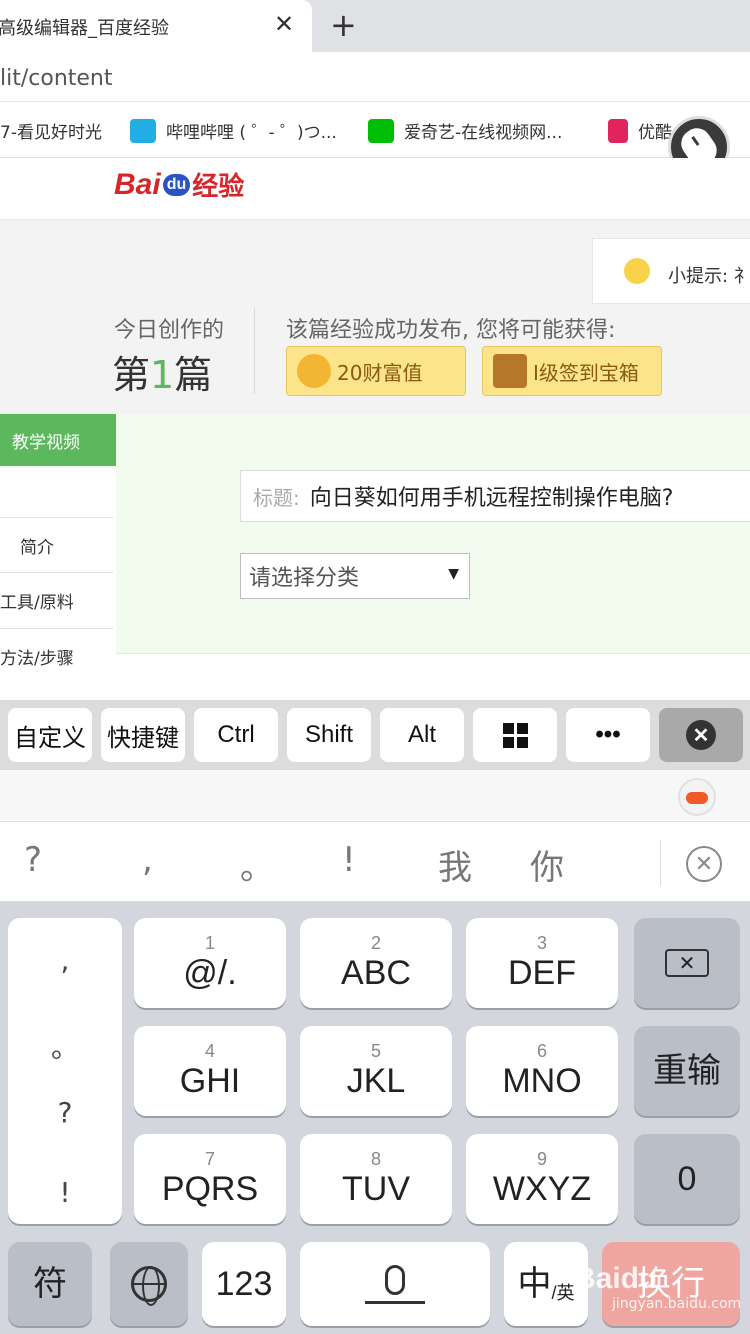 Image resolution: width=750 pixels, height=1334 pixels. What do you see at coordinates (616, 1278) in the screenshot?
I see `baidu-watermark: Baidu` at bounding box center [616, 1278].